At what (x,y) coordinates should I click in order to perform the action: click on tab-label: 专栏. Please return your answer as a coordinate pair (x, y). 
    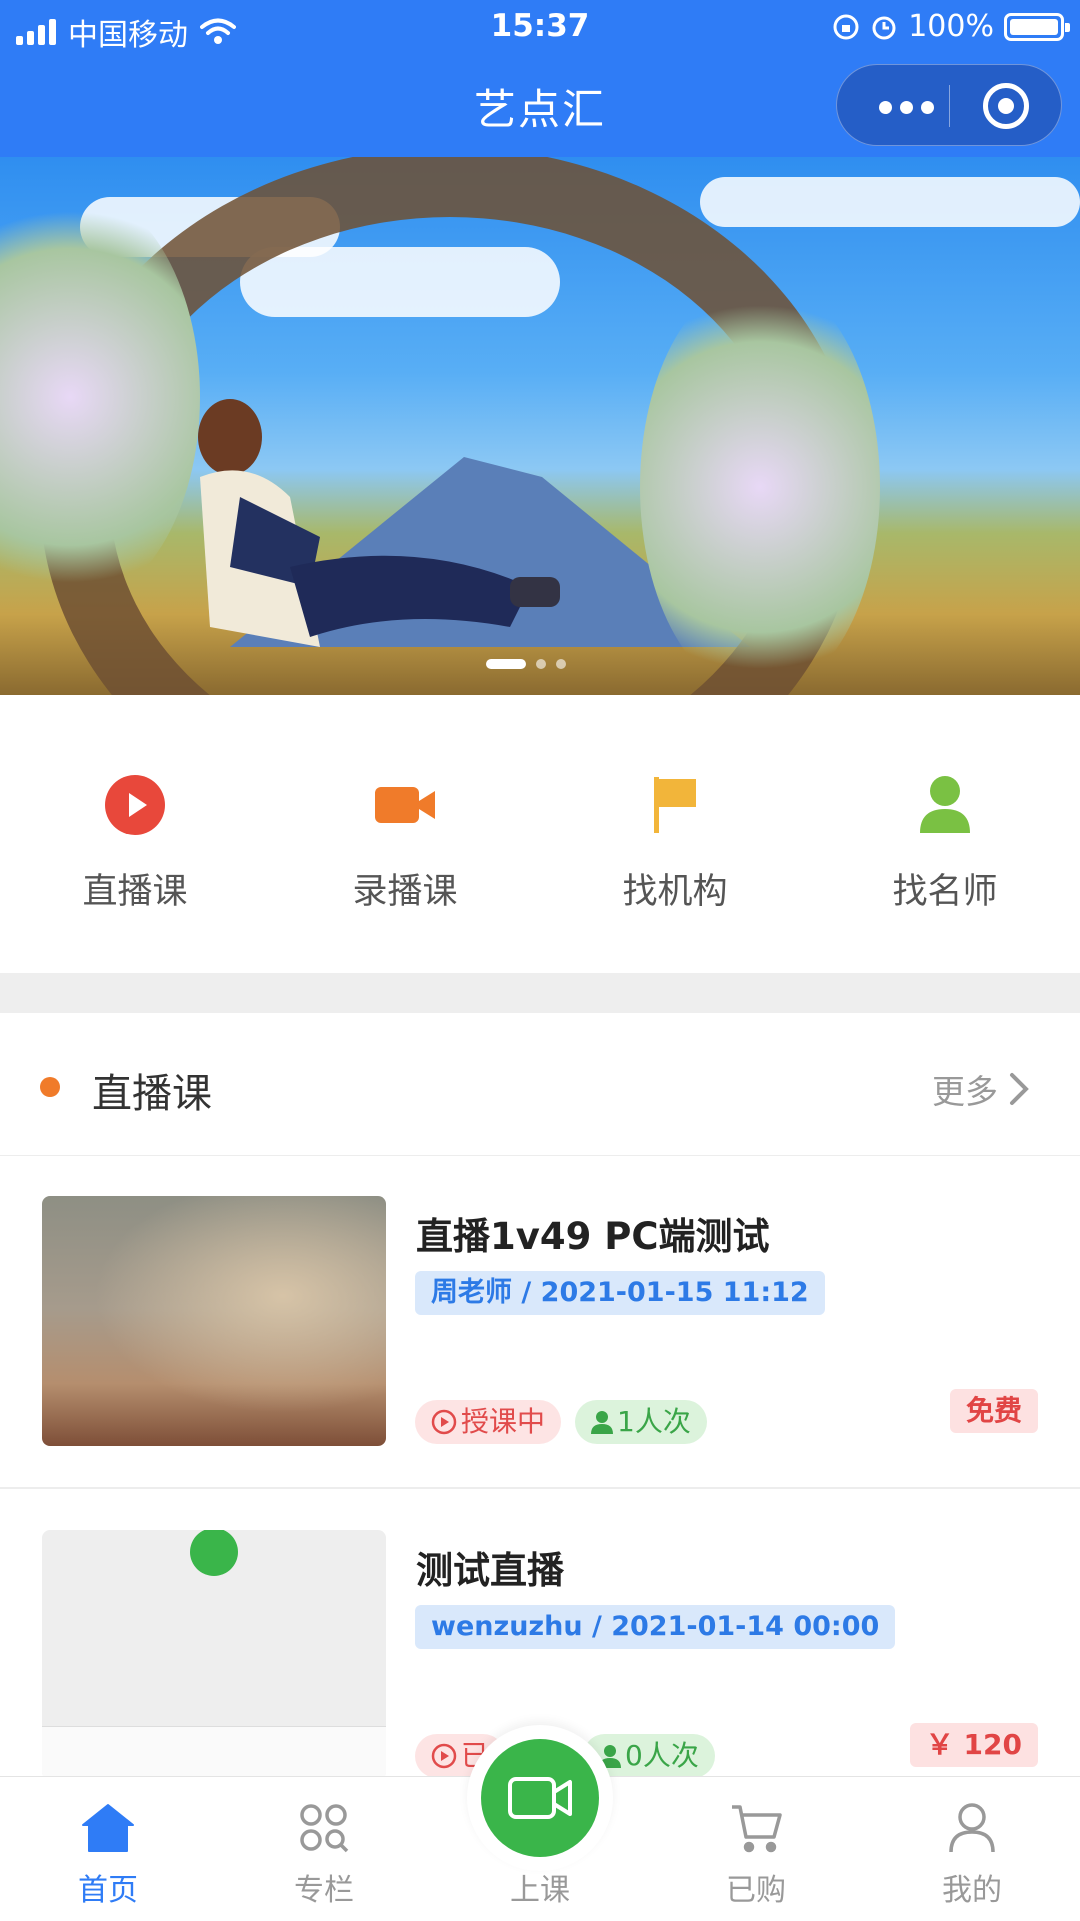
    Looking at the image, I should click on (324, 1890).